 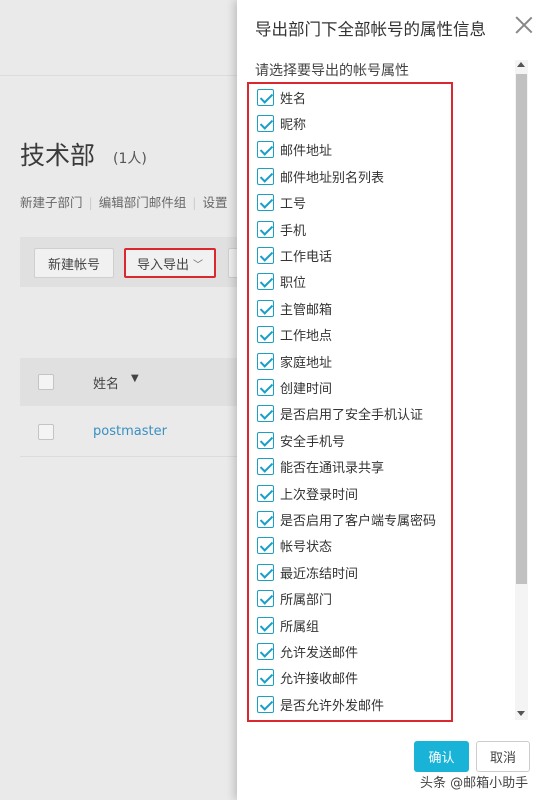 I want to click on attribute-item: 最近冻结时间, so click(x=355, y=572).